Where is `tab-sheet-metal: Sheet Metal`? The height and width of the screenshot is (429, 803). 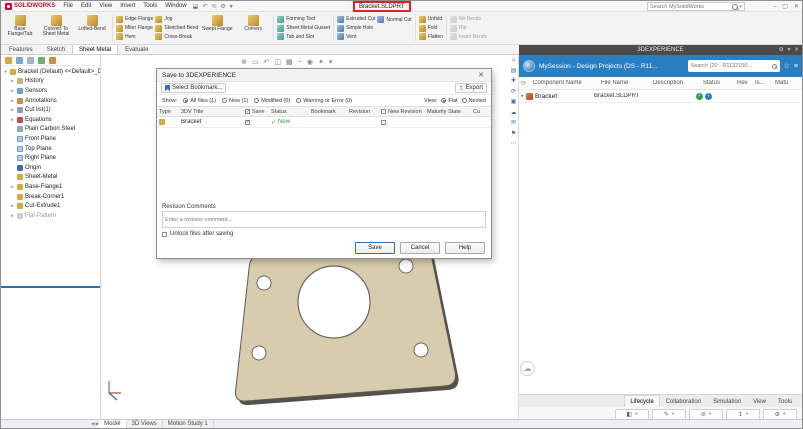 tab-sheet-metal: Sheet Metal is located at coordinates (95, 49).